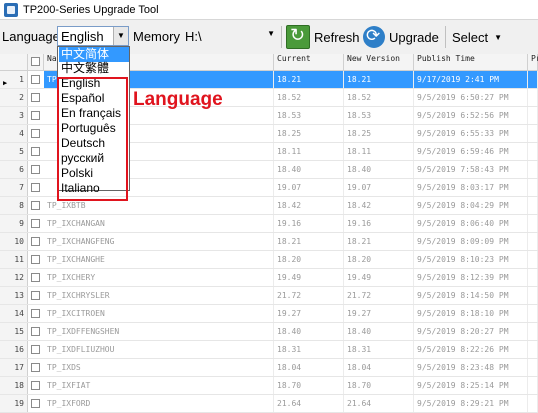 The width and height of the screenshot is (538, 413). Describe the element at coordinates (21, 133) in the screenshot. I see `row-number-label: 4` at that location.